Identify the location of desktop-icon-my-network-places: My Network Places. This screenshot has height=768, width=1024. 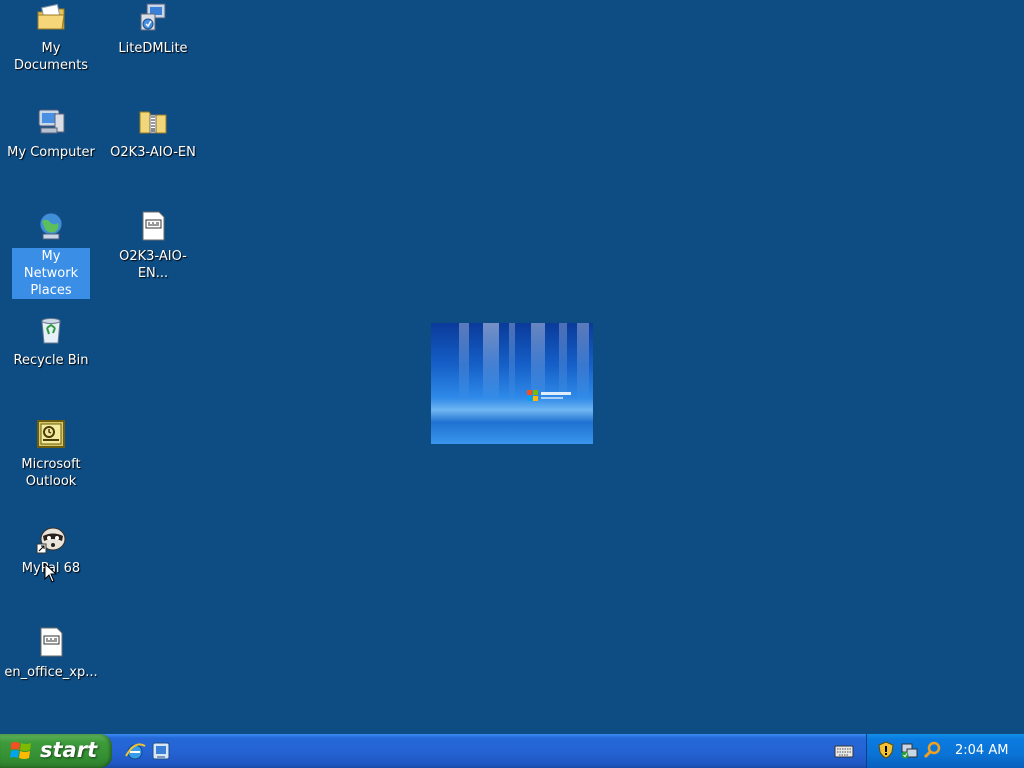
(51, 254).